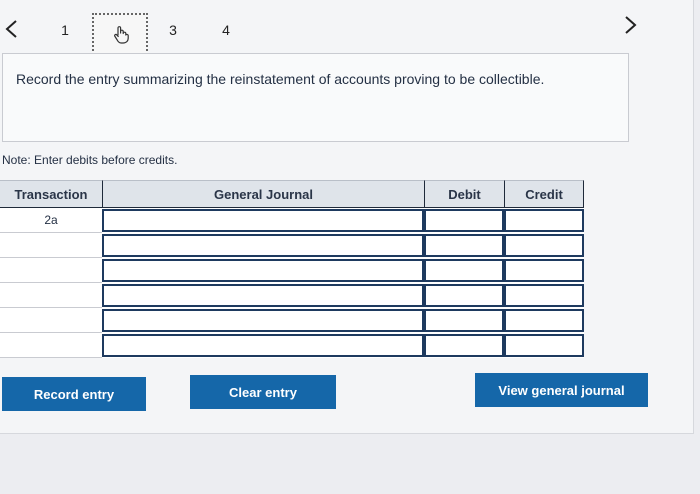  Describe the element at coordinates (74, 394) in the screenshot. I see `record-entry-button: Record entry` at that location.